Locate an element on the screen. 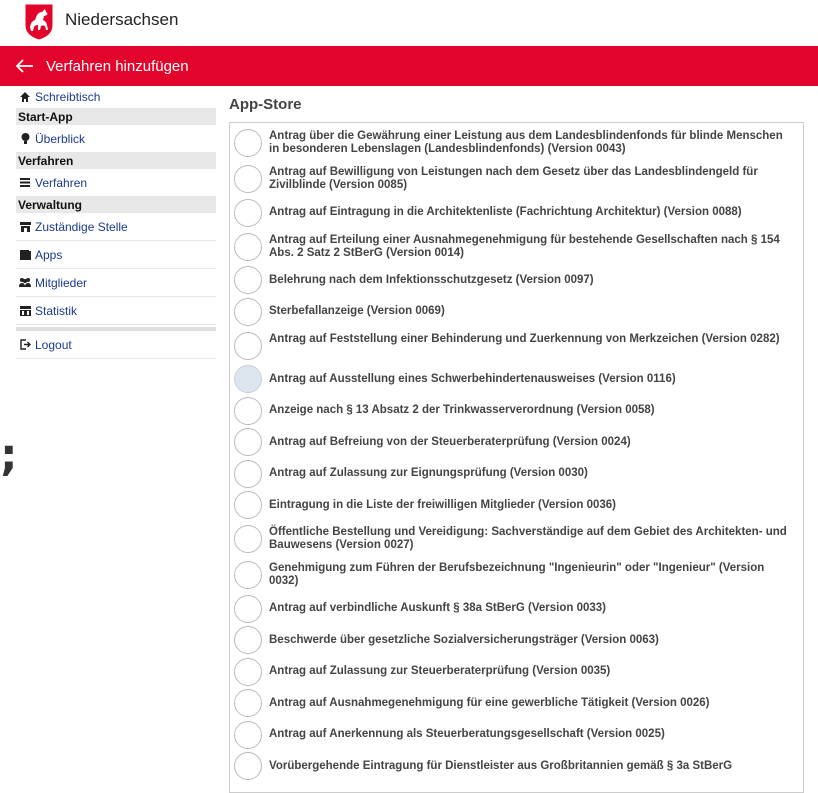 The width and height of the screenshot is (818, 793). users-icon is located at coordinates (25, 282).